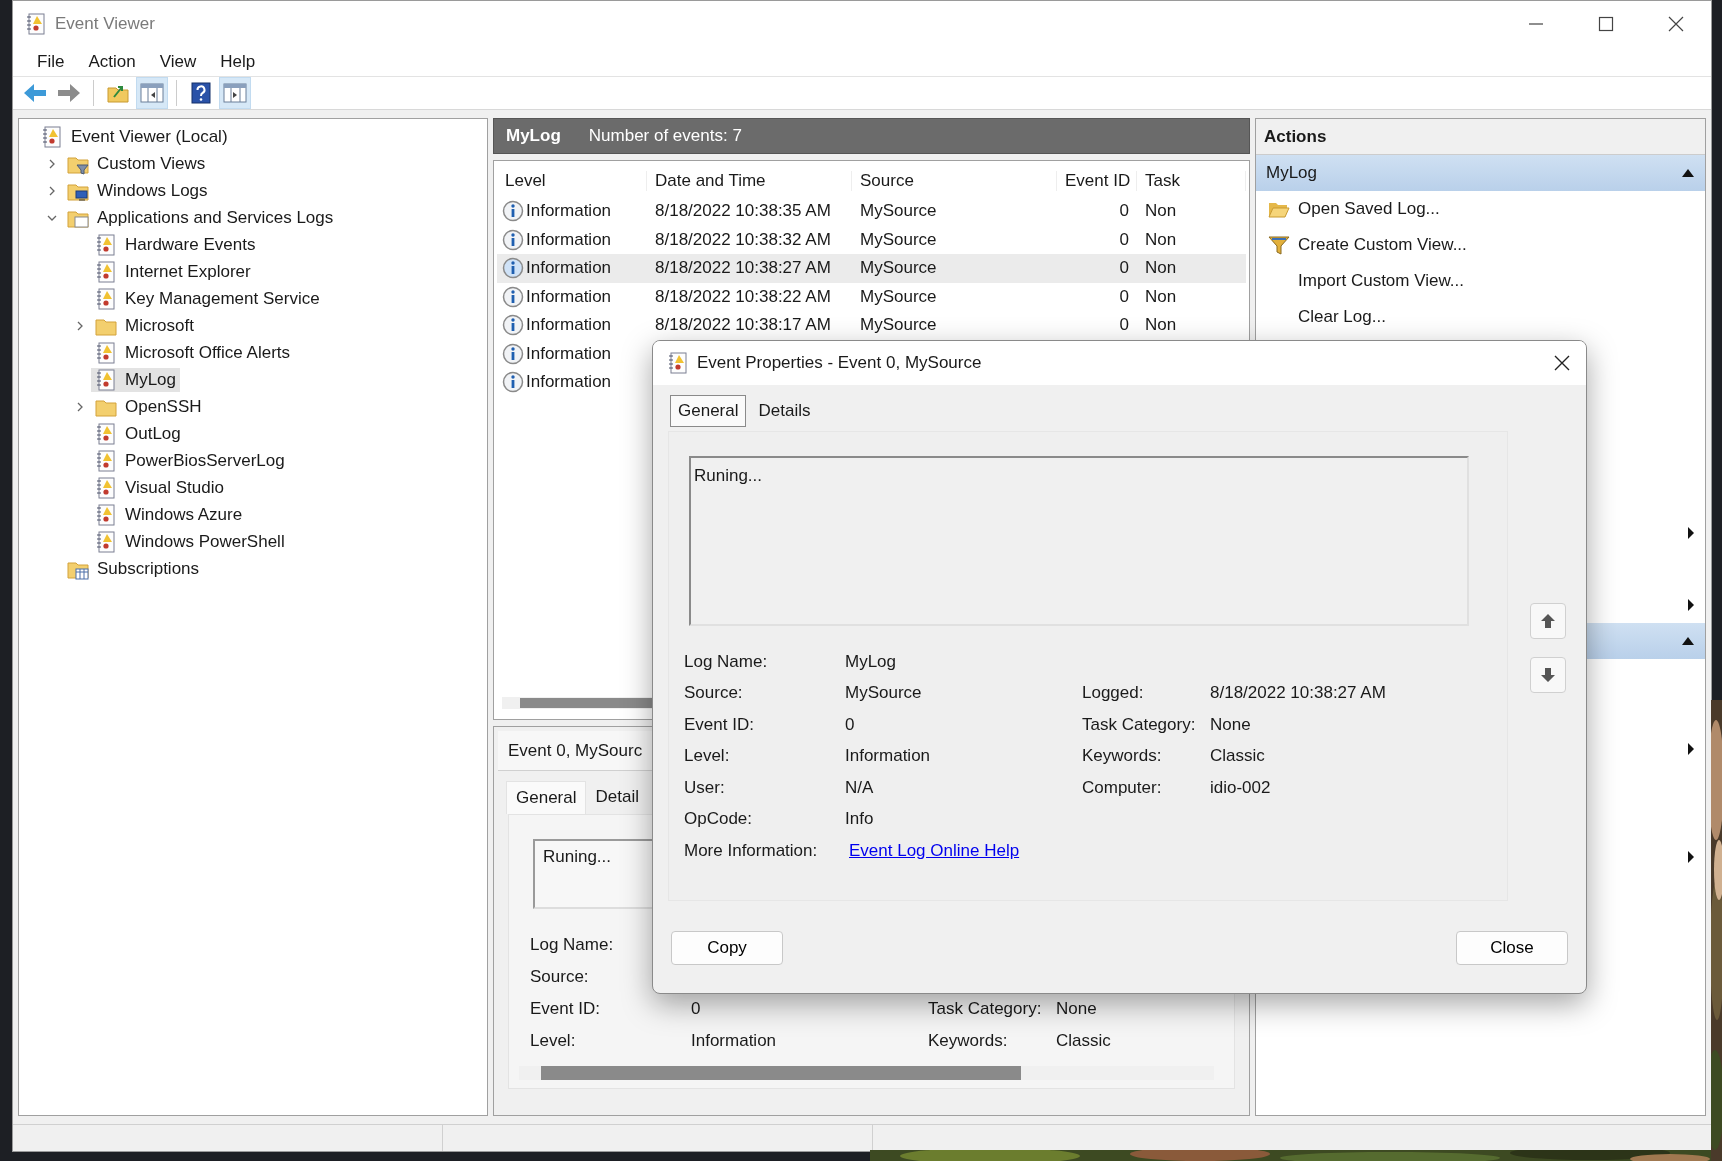 Image resolution: width=1722 pixels, height=1161 pixels. Describe the element at coordinates (148, 406) in the screenshot. I see `tree-item: OpenSSH` at that location.